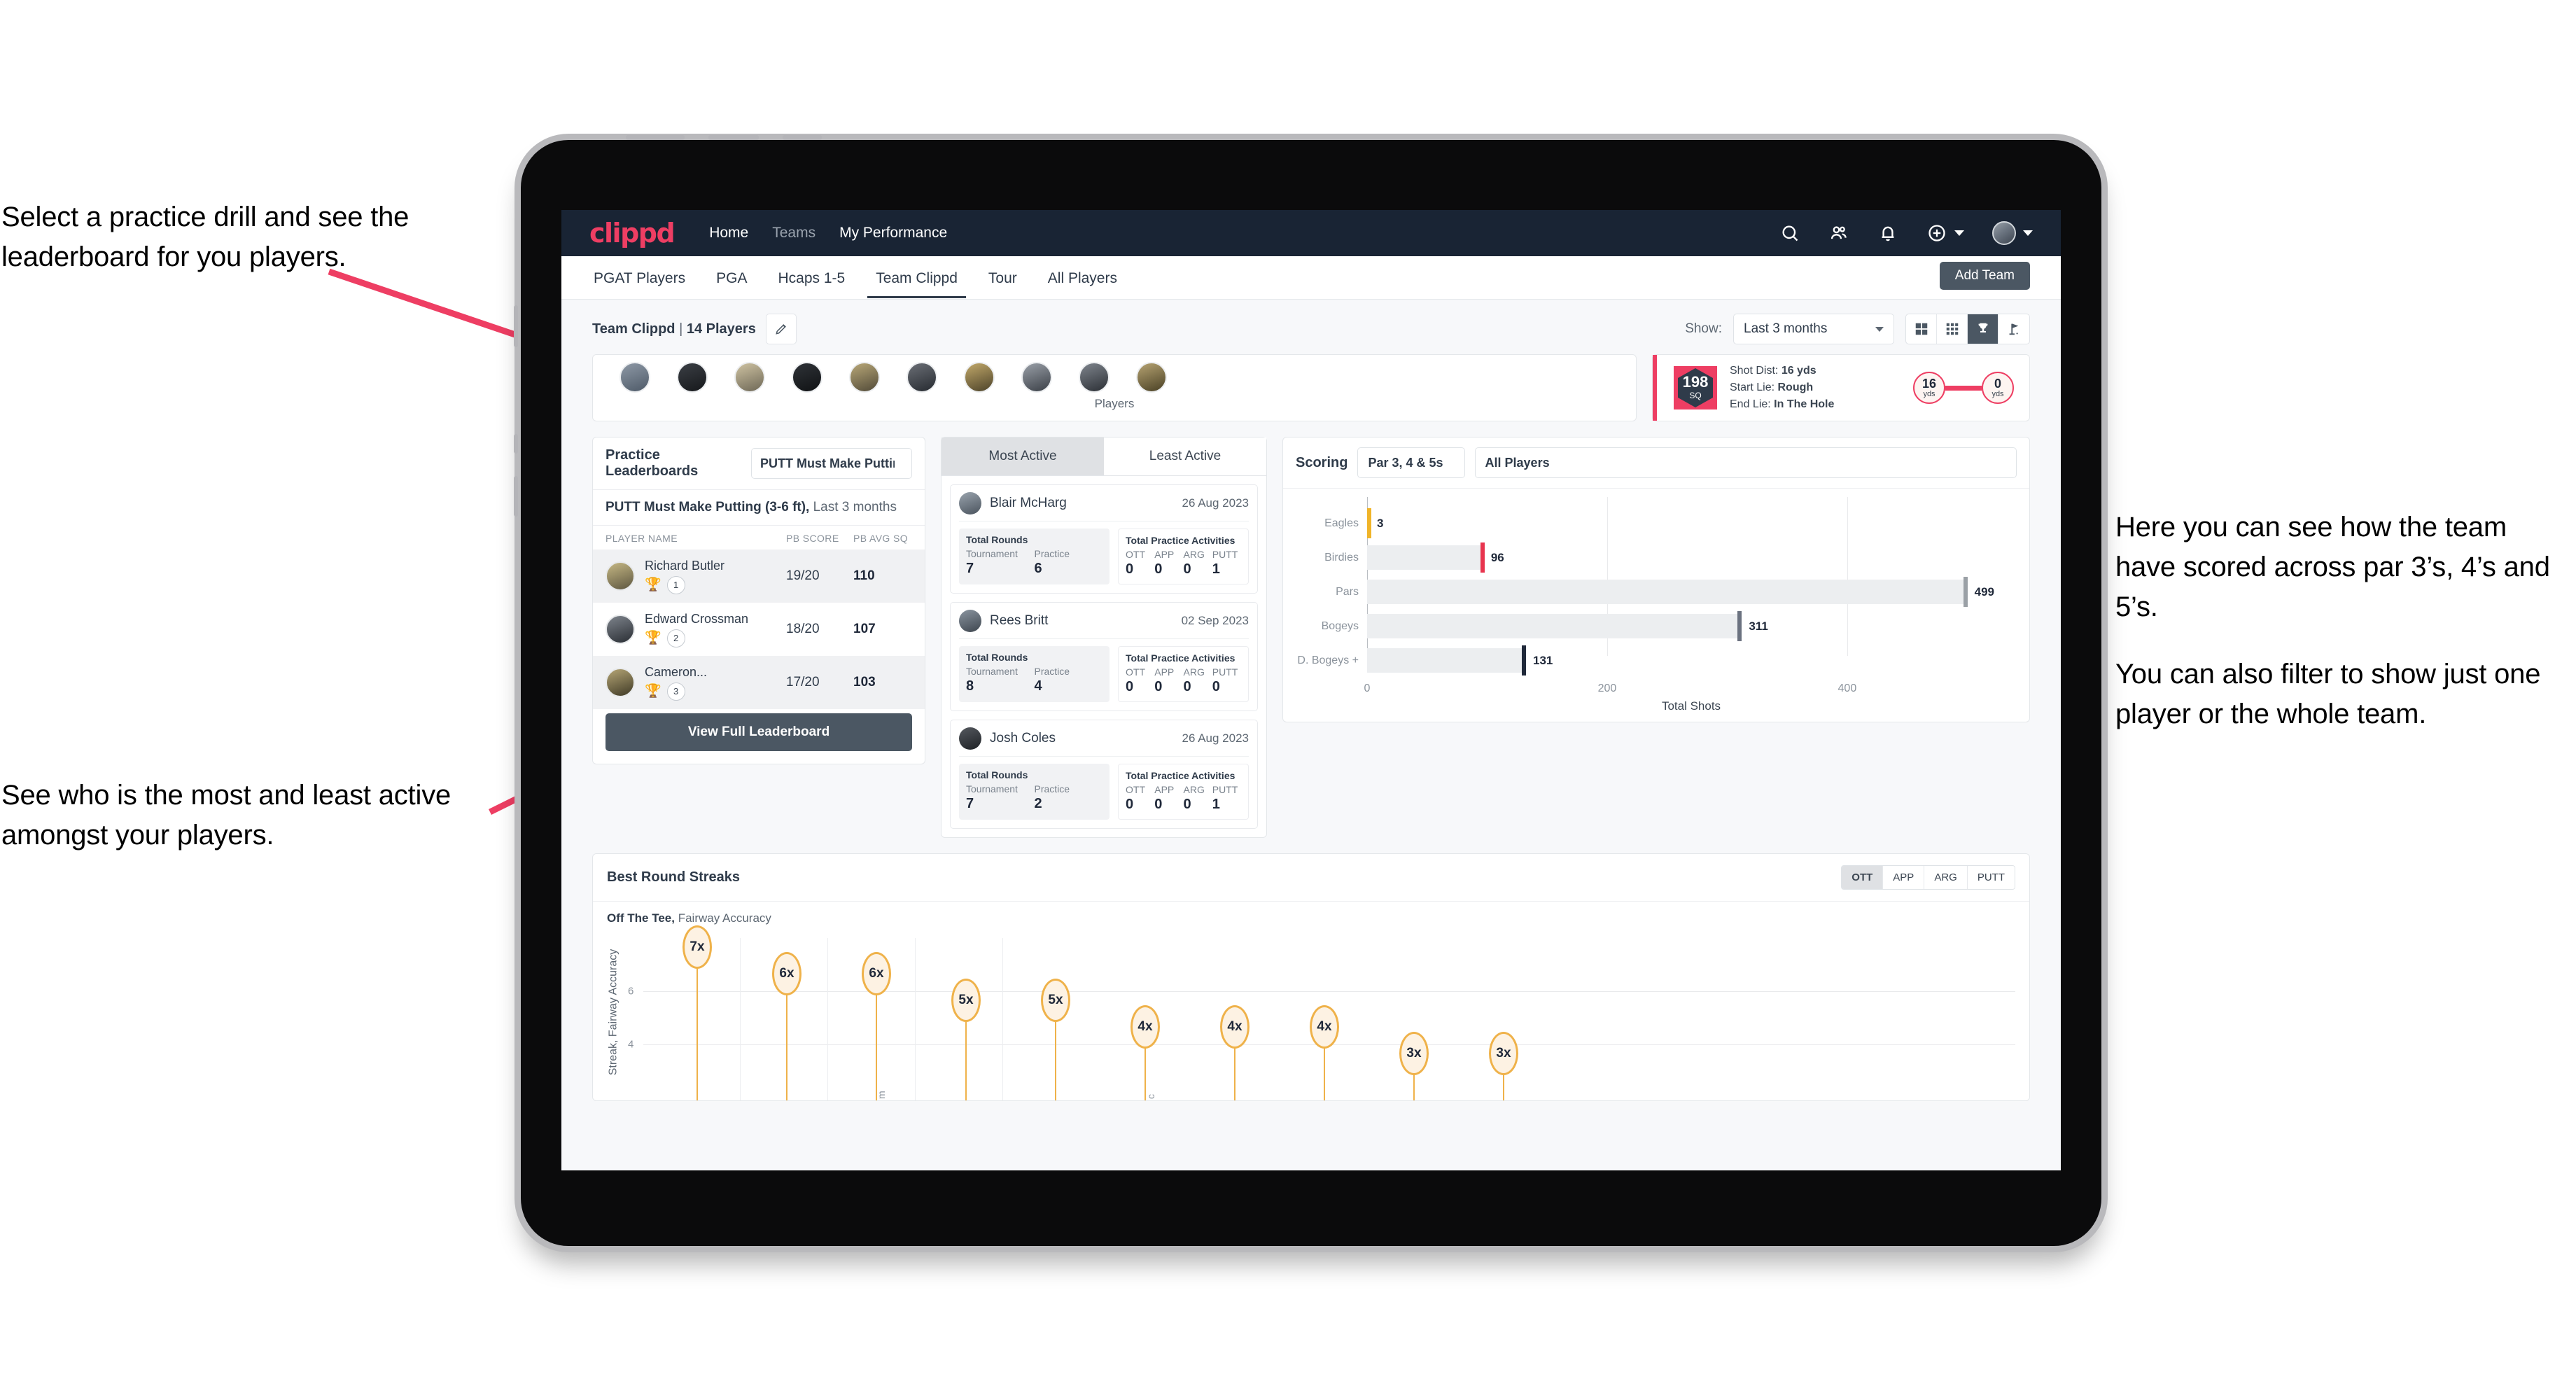  Describe the element at coordinates (1341, 557) in the screenshot. I see `bar-label: Birdies` at that location.